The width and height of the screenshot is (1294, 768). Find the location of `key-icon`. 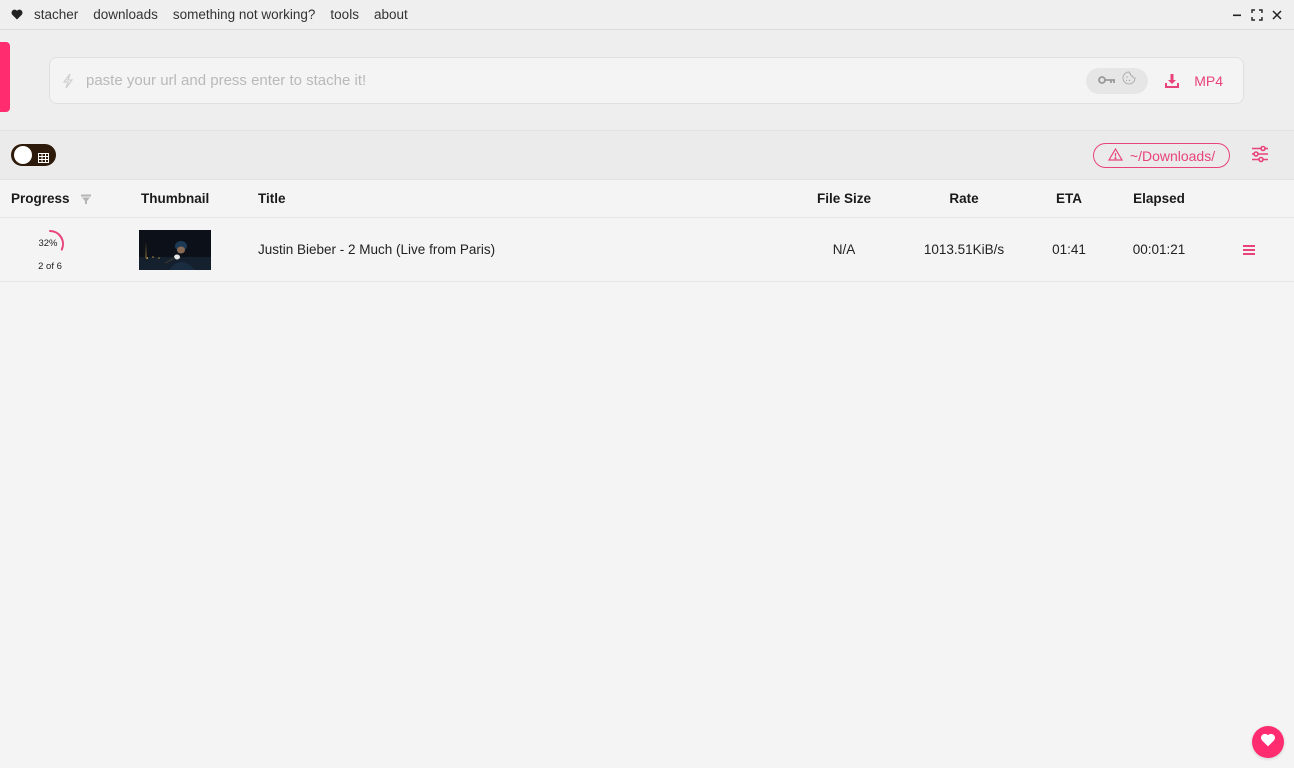

key-icon is located at coordinates (1107, 81).